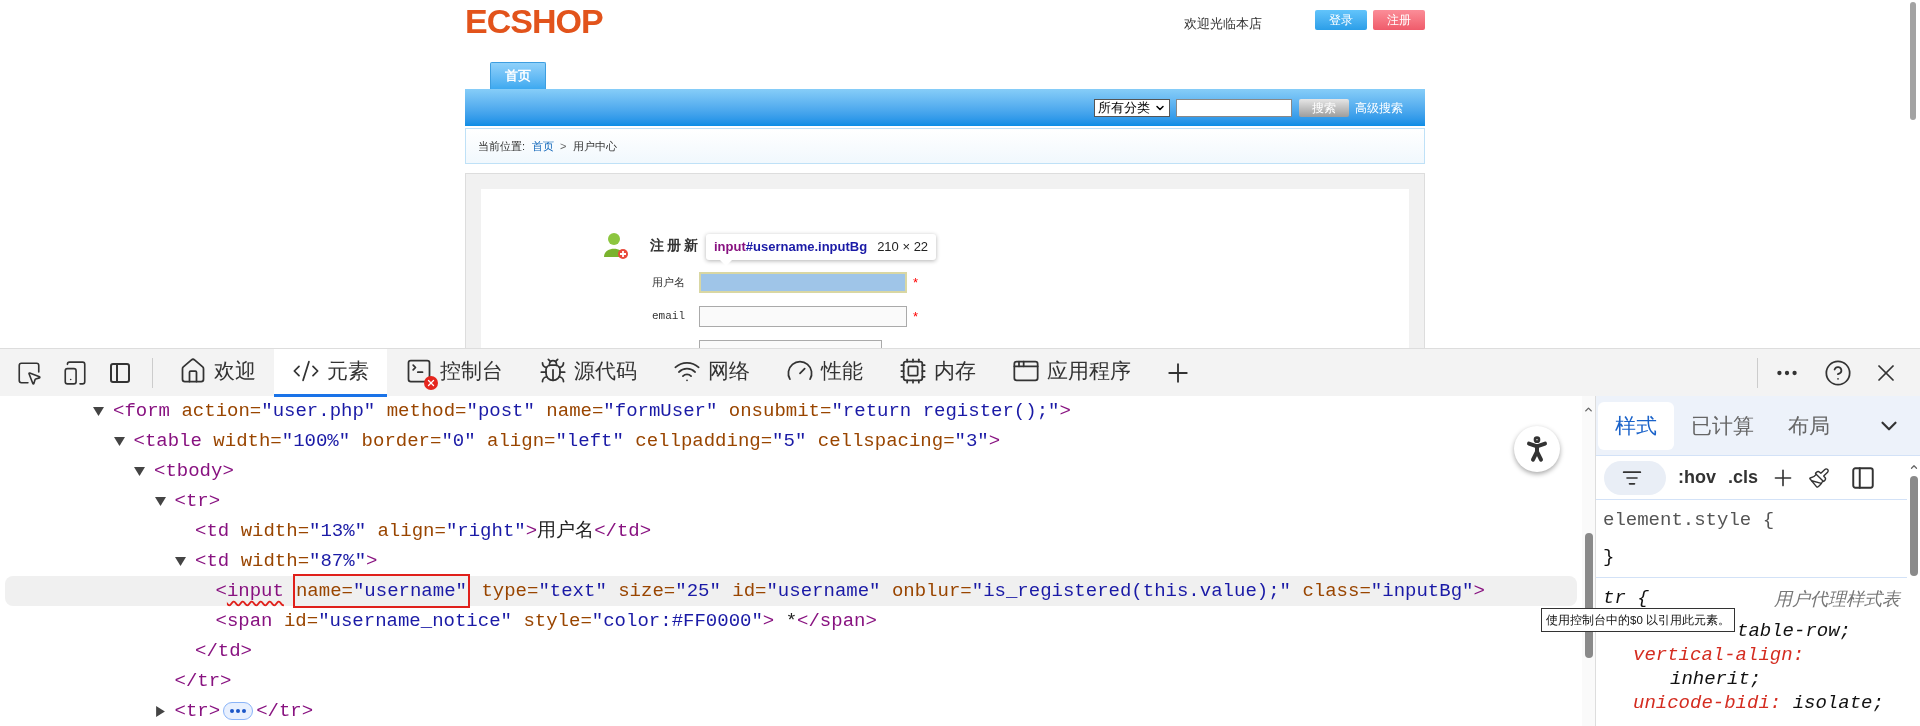 This screenshot has height=726, width=1920. What do you see at coordinates (1697, 477) in the screenshot?
I see `hov-button: :hov` at bounding box center [1697, 477].